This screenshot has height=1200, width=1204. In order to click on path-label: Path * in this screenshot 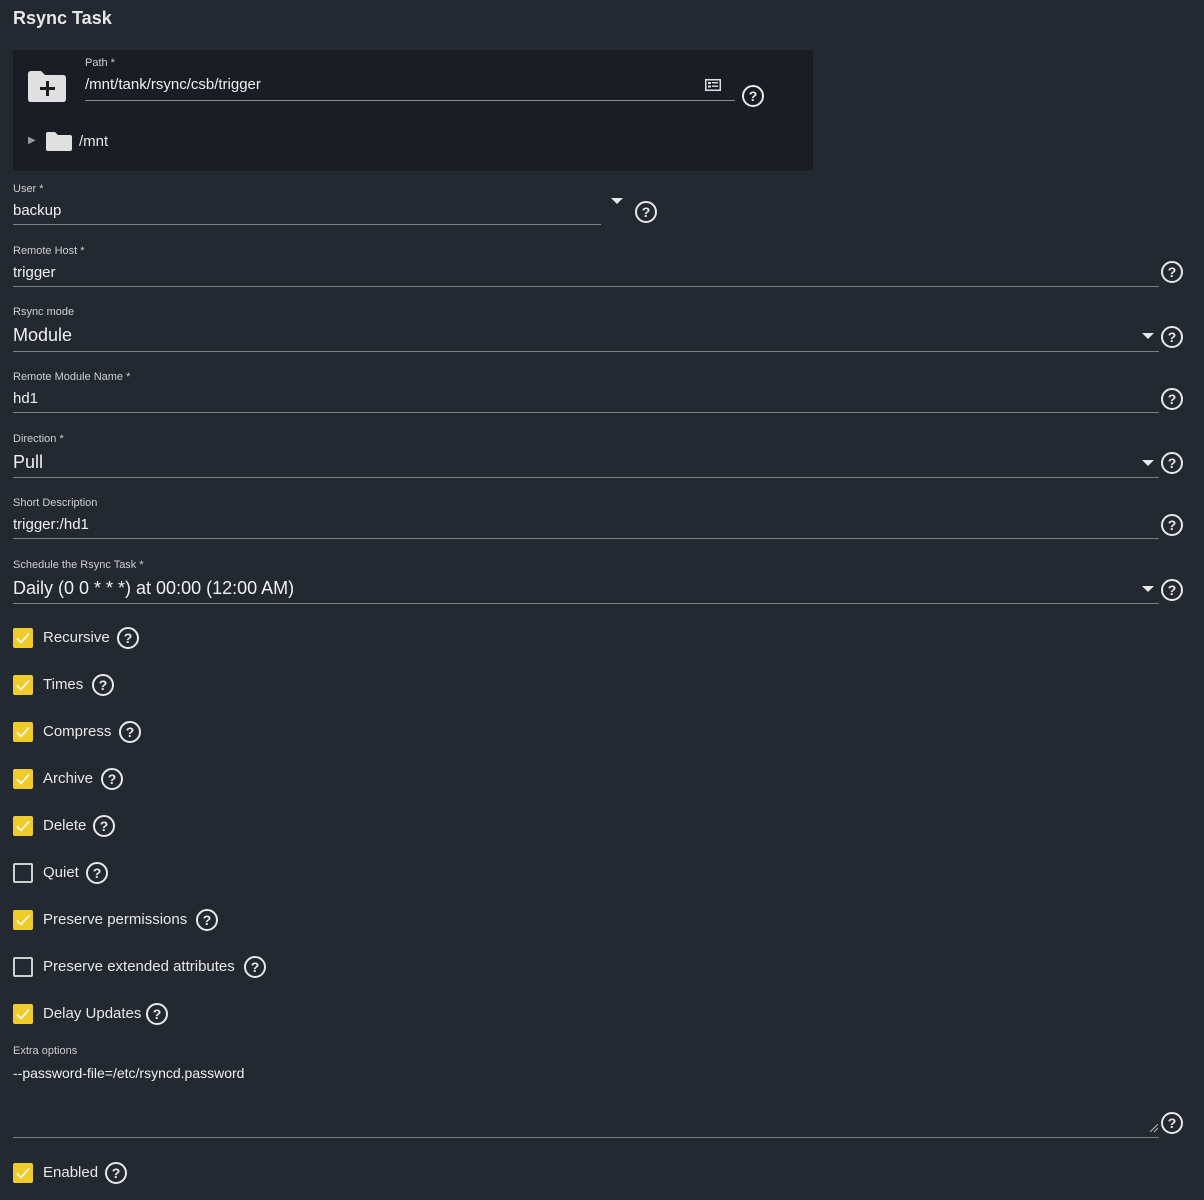, I will do `click(100, 63)`.